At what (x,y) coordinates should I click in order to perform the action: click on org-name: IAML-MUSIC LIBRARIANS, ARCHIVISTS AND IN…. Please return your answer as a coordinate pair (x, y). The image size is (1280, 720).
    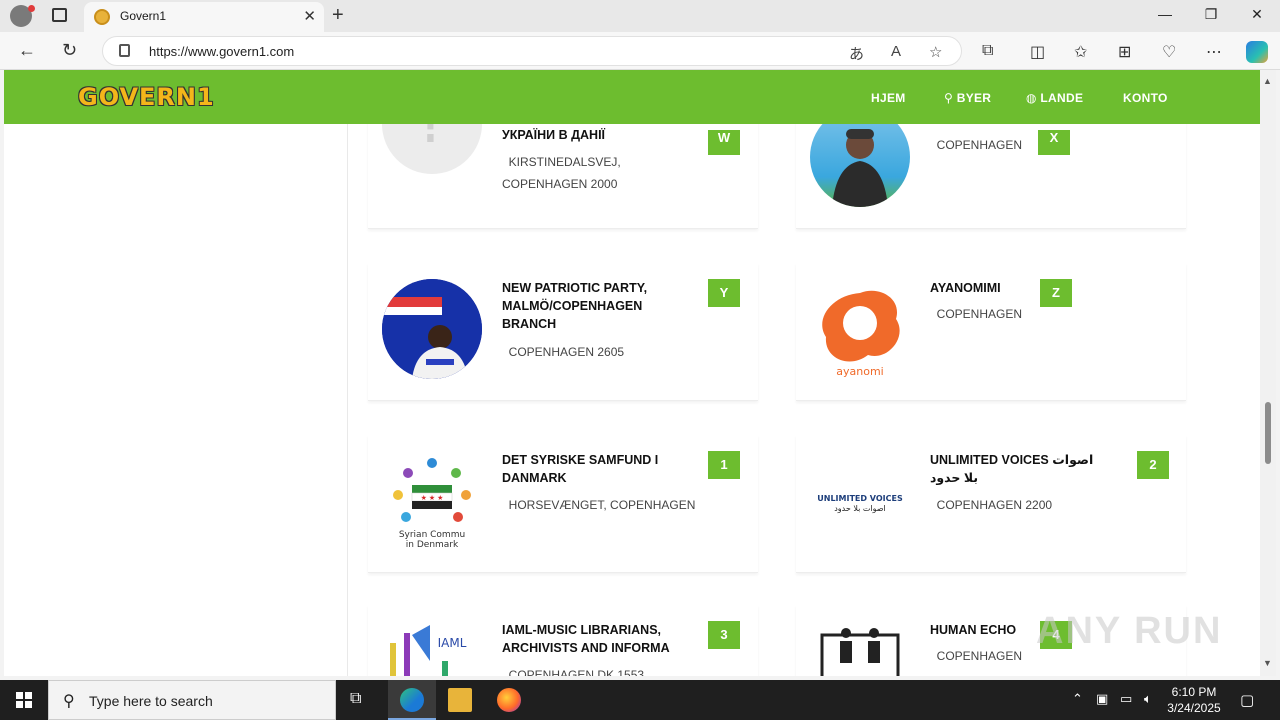
    Looking at the image, I should click on (597, 639).